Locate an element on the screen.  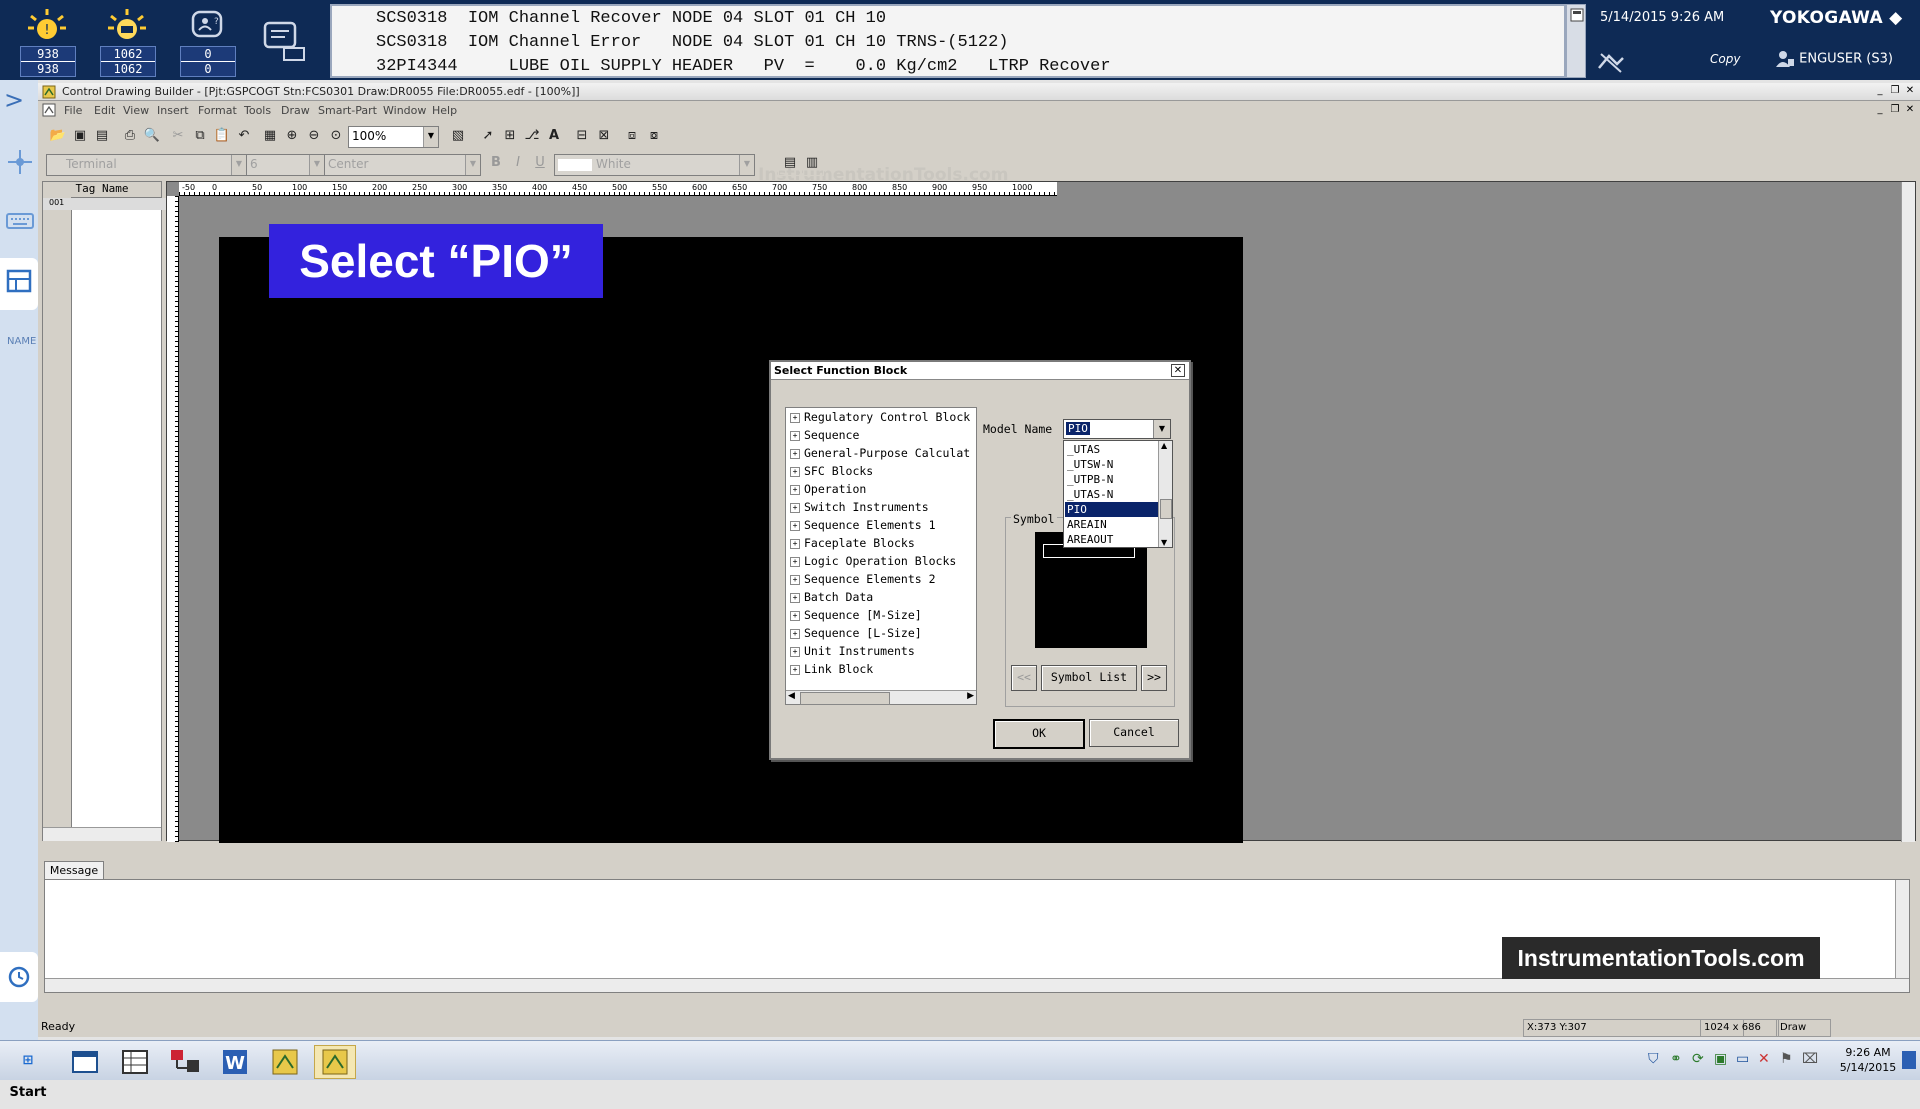
tree-item: + Sequence Elements 2 is located at coordinates (863, 579).